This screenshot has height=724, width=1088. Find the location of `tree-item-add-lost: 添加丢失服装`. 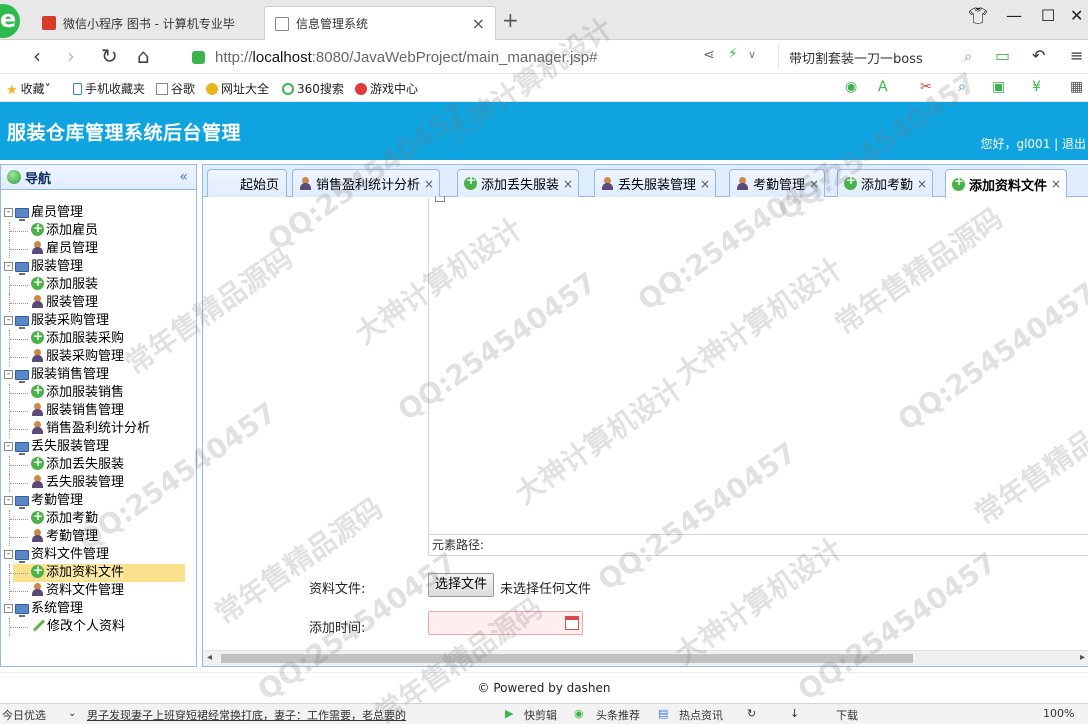

tree-item-add-lost: 添加丢失服装 is located at coordinates (98, 463).